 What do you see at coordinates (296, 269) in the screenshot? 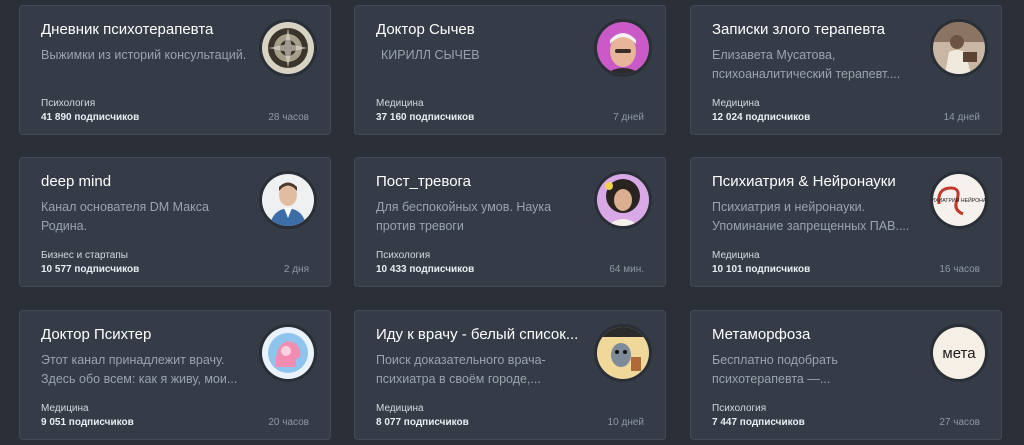
I see `last-post-time: 2 дня` at bounding box center [296, 269].